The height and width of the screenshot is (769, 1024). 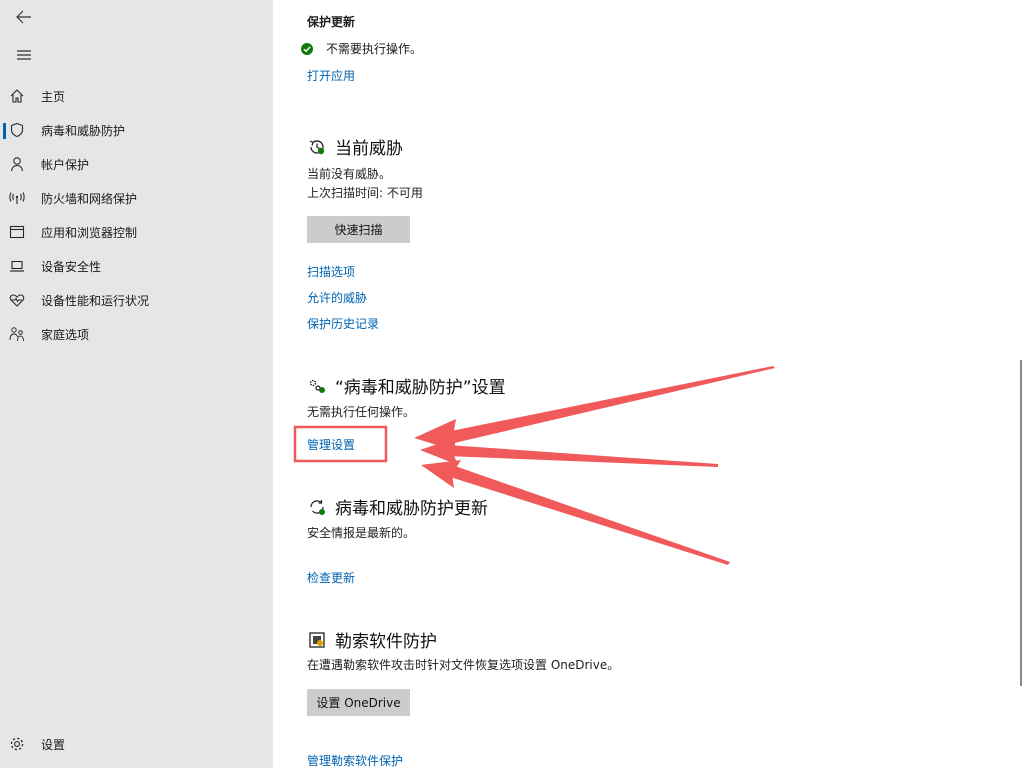 What do you see at coordinates (317, 640) in the screenshot?
I see `ransomware-folder-icon` at bounding box center [317, 640].